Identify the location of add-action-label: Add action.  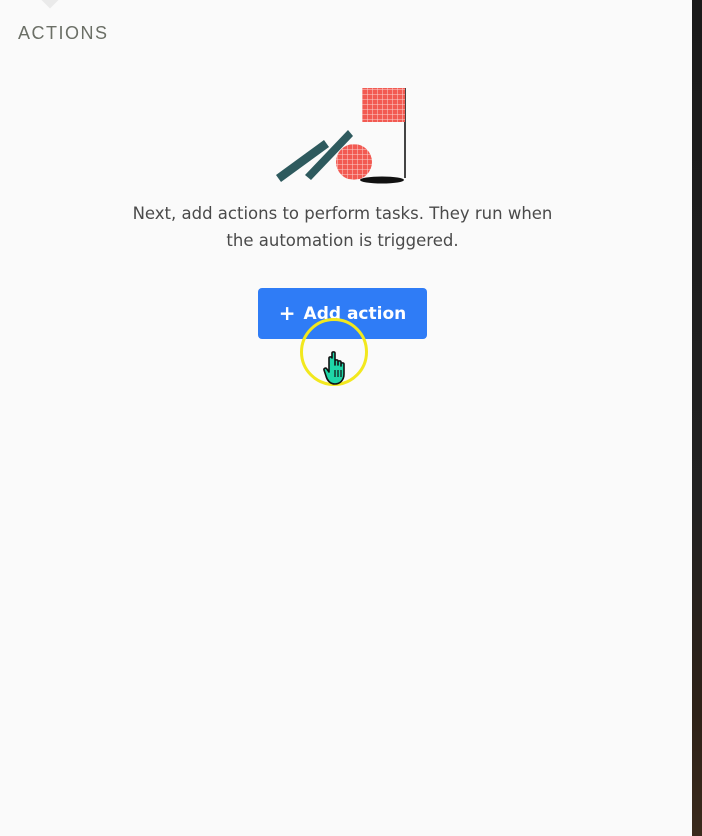
(355, 313).